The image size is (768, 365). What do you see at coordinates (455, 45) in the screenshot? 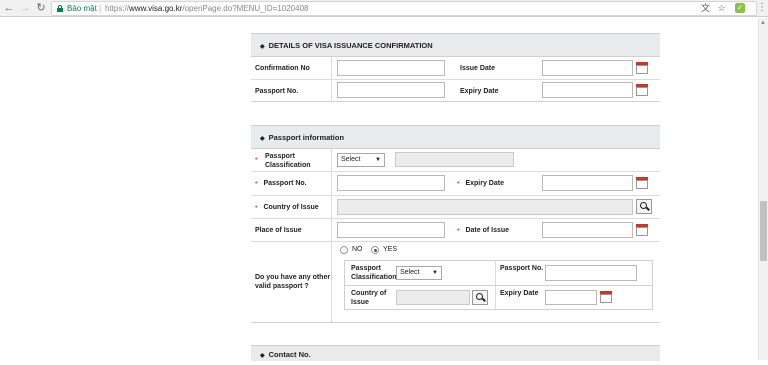
I see `section-title: ◆ DETAILS OF VISA ISSUANCE CONFIRMATION` at bounding box center [455, 45].